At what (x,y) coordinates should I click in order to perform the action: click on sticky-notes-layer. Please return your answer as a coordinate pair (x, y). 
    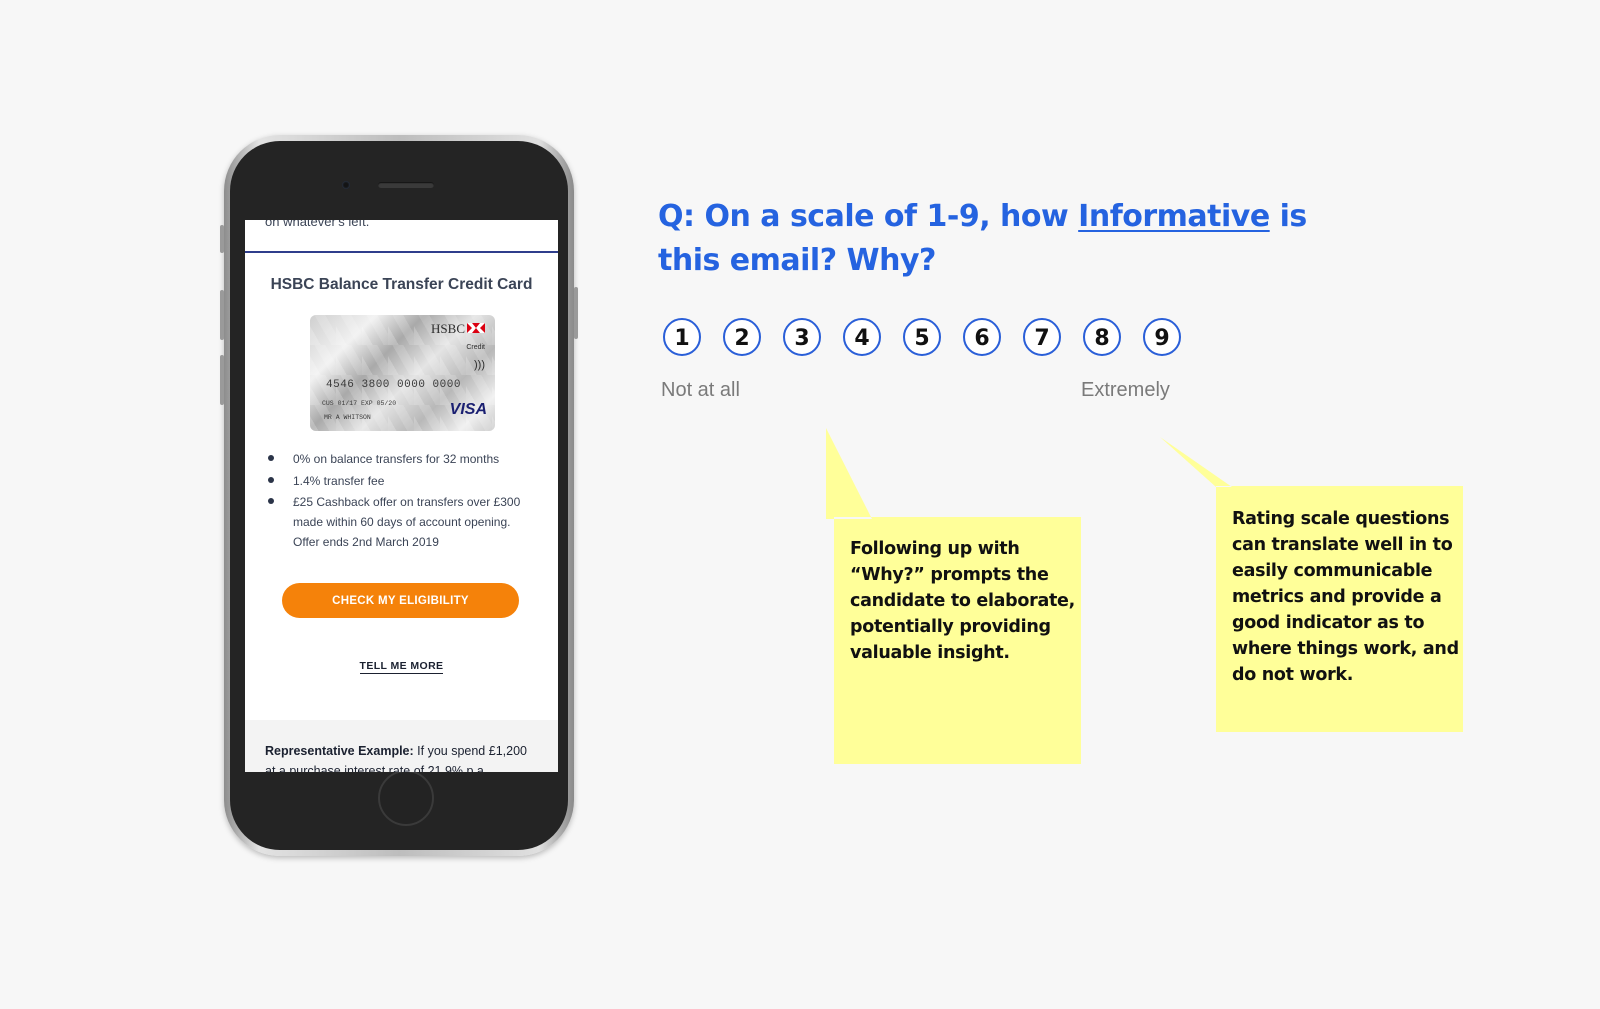
    Looking at the image, I should click on (1144, 596).